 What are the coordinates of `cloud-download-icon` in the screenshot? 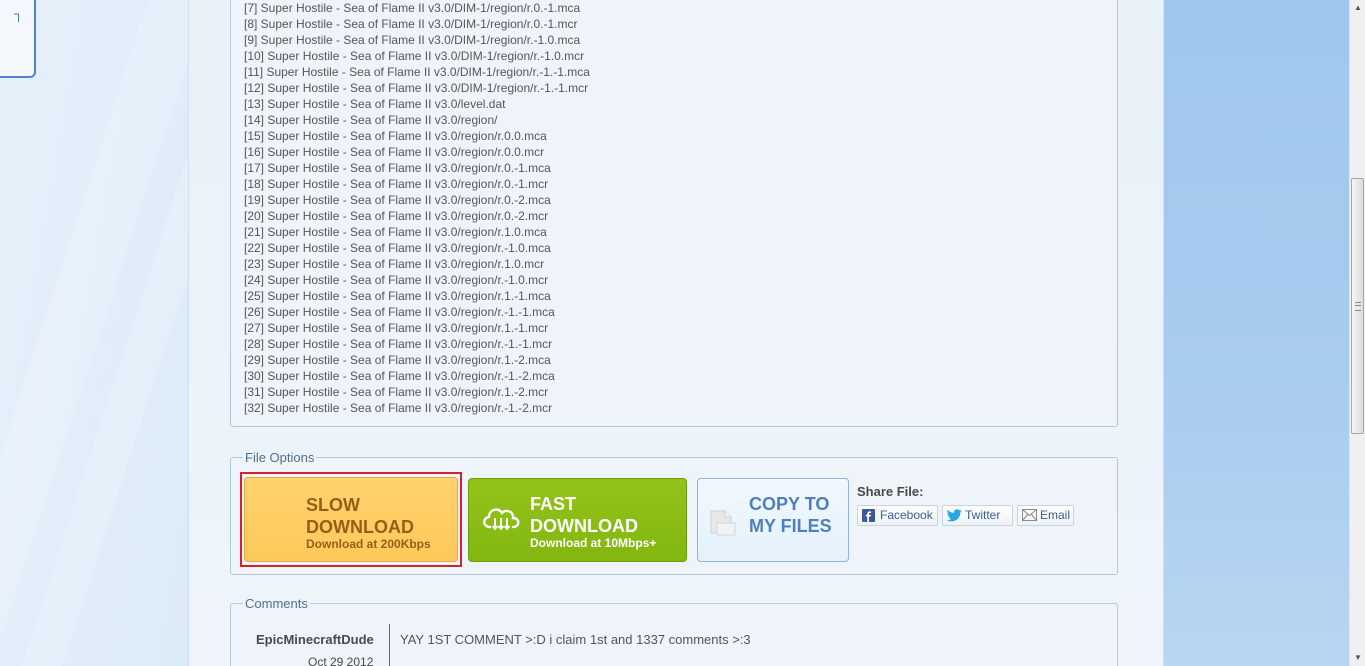 It's located at (501, 519).